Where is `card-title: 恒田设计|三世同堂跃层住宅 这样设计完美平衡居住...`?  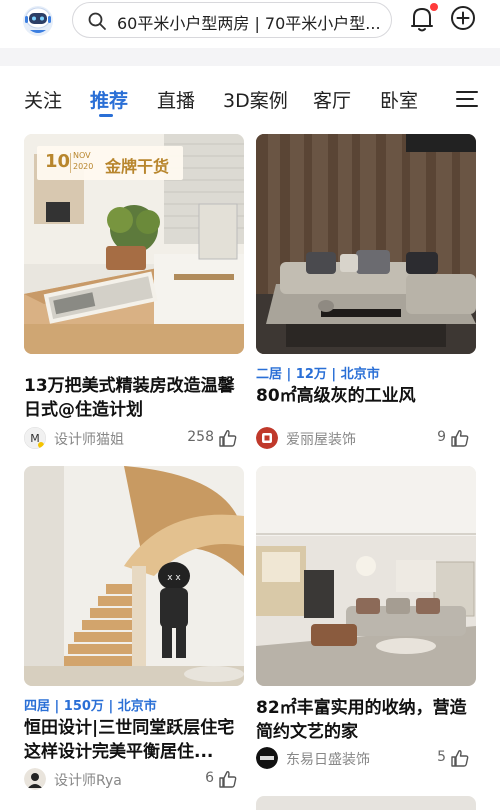 card-title: 恒田设计|三世同堂跃层住宅 这样设计完美平衡居住... is located at coordinates (129, 740).